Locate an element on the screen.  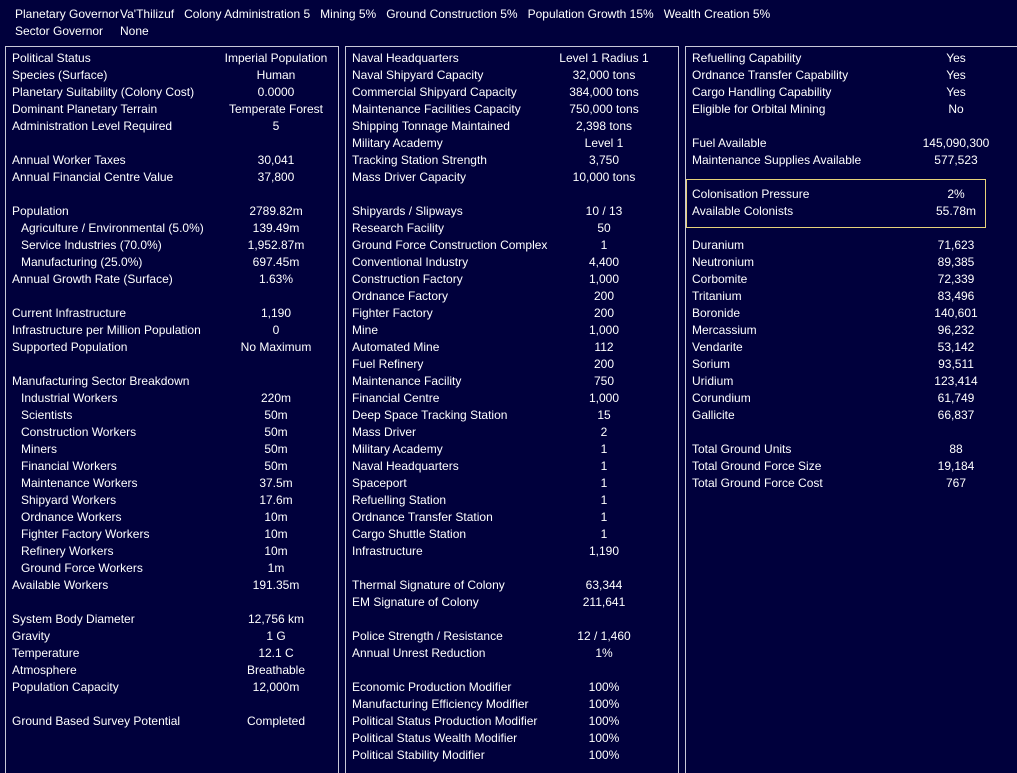
colonisation-highlight-box is located at coordinates (836, 203).